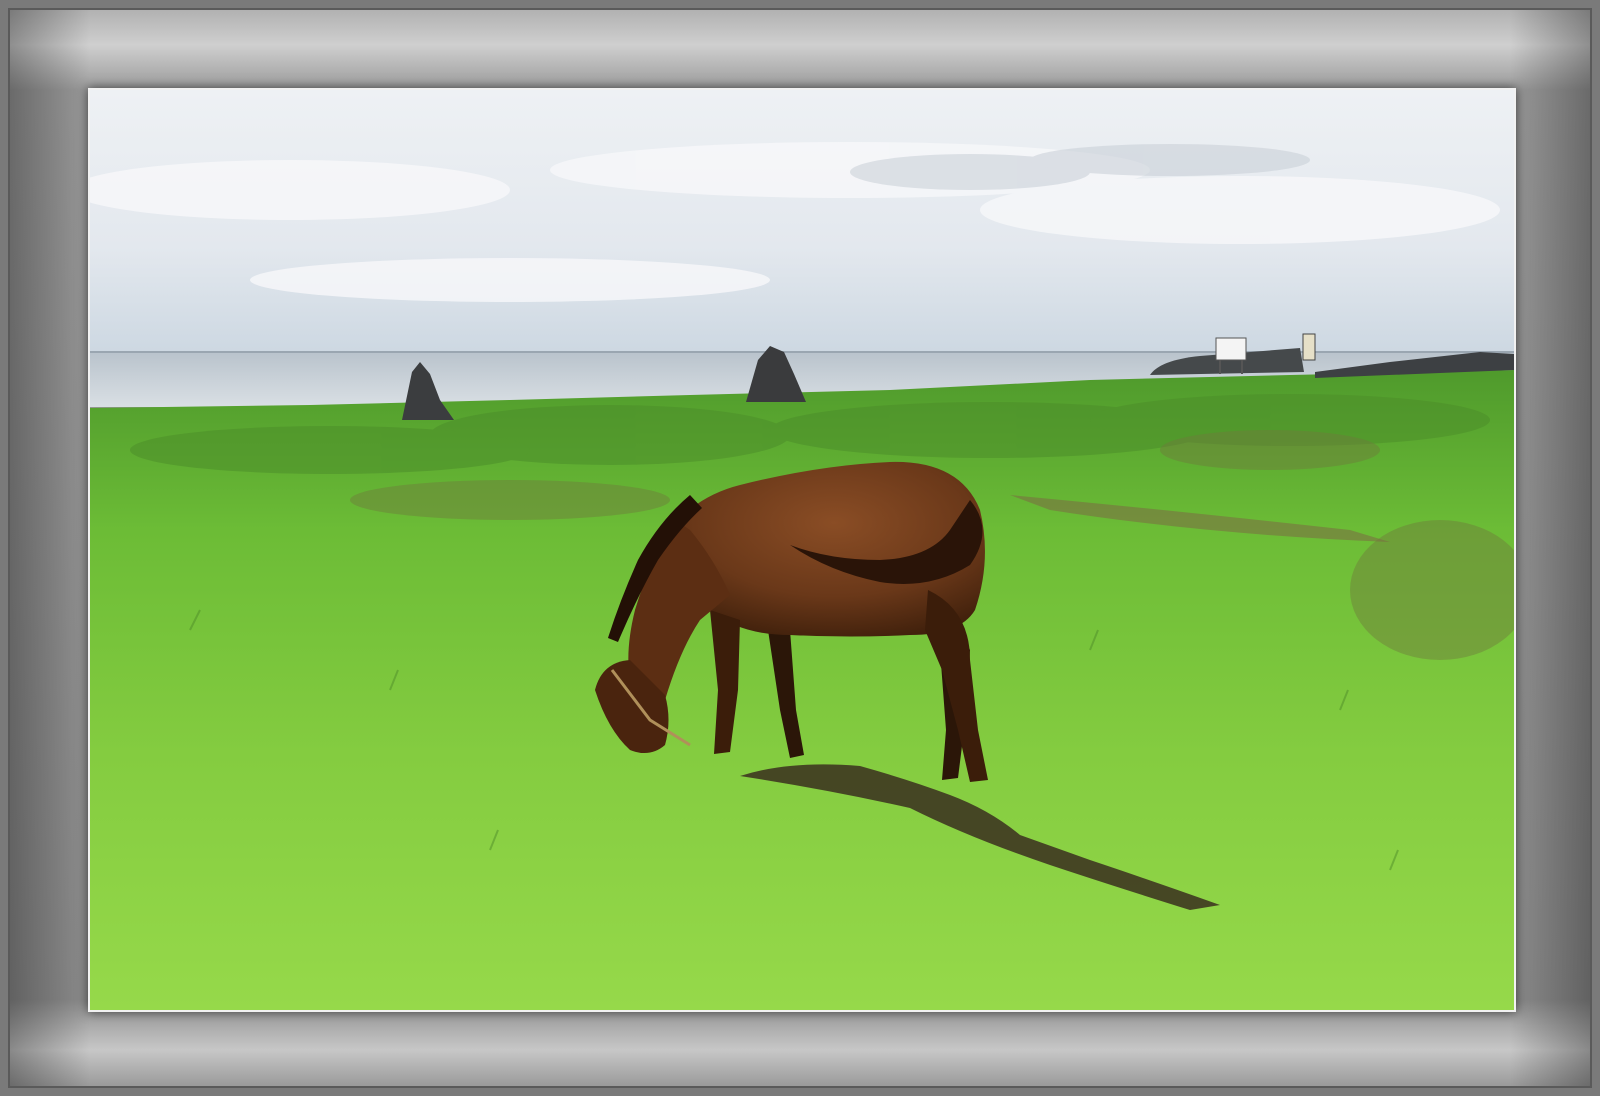 The width and height of the screenshot is (1600, 1096). Describe the element at coordinates (1309, 347) in the screenshot. I see `sign-post` at that location.